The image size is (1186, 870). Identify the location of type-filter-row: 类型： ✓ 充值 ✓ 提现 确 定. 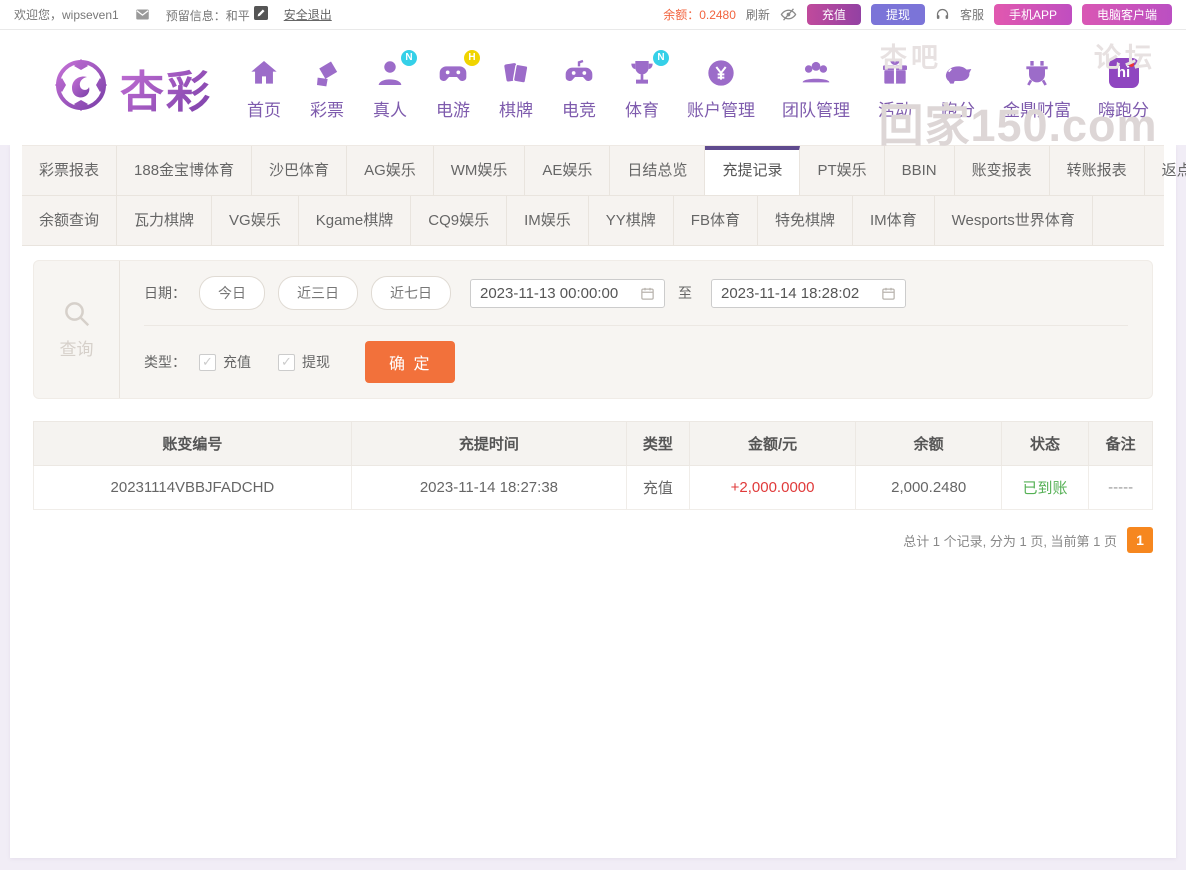
(636, 362).